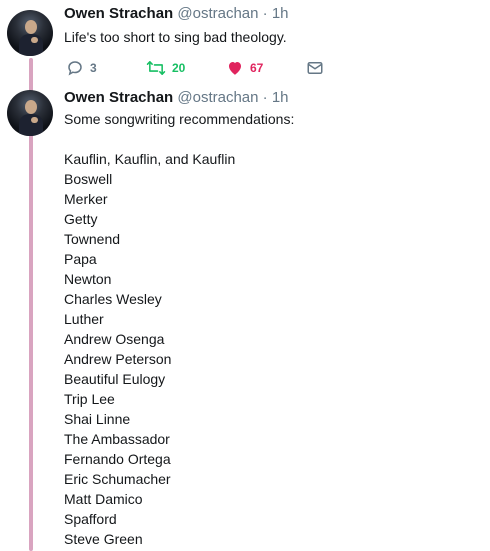 The height and width of the screenshot is (551, 490). What do you see at coordinates (92, 239) in the screenshot?
I see `list-item: Townend` at bounding box center [92, 239].